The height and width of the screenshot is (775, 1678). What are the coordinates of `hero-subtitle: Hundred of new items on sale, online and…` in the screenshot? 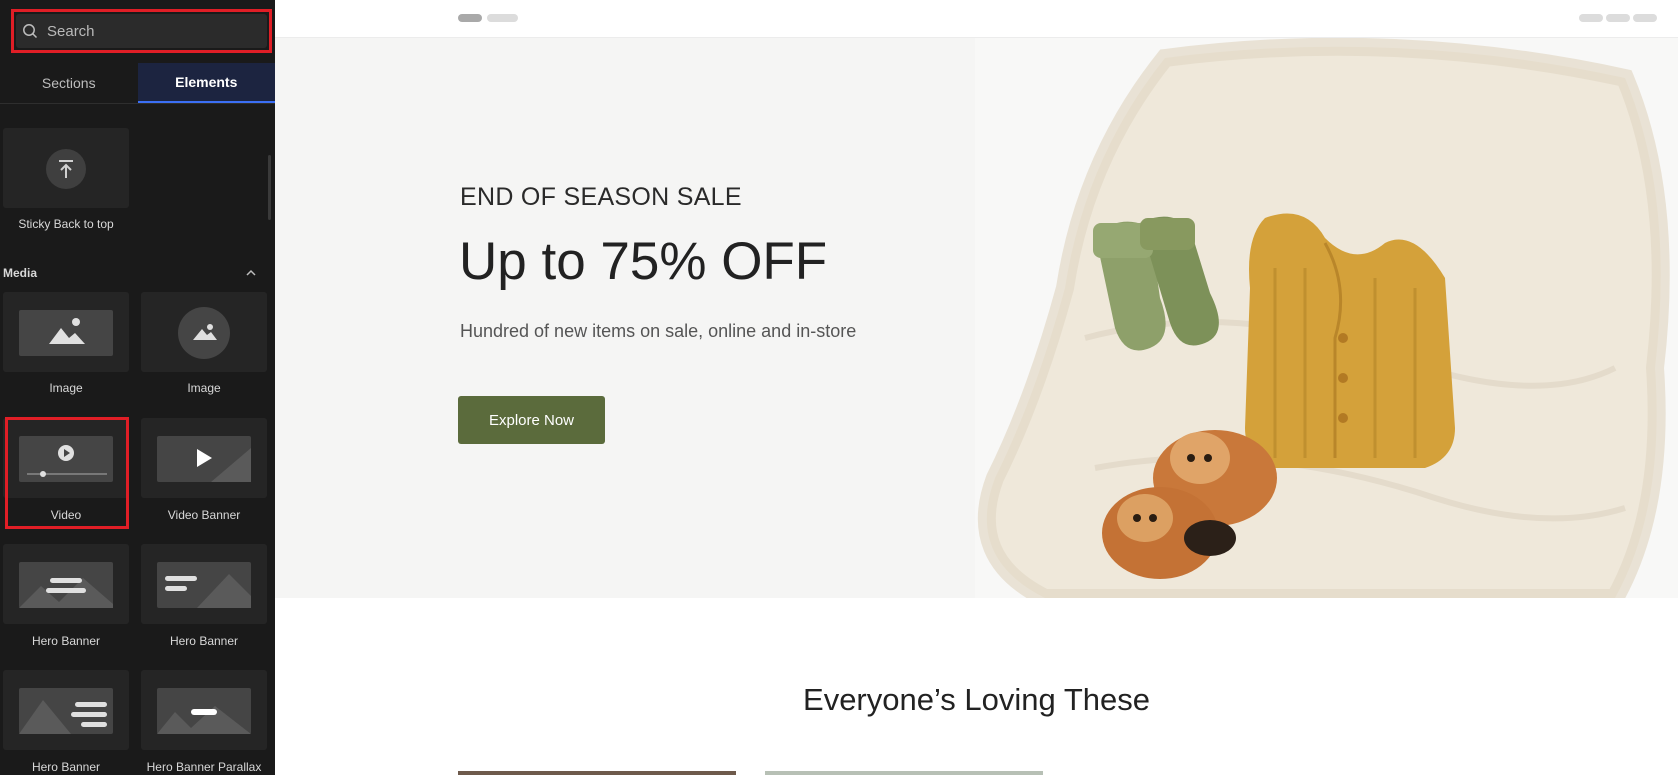 It's located at (658, 331).